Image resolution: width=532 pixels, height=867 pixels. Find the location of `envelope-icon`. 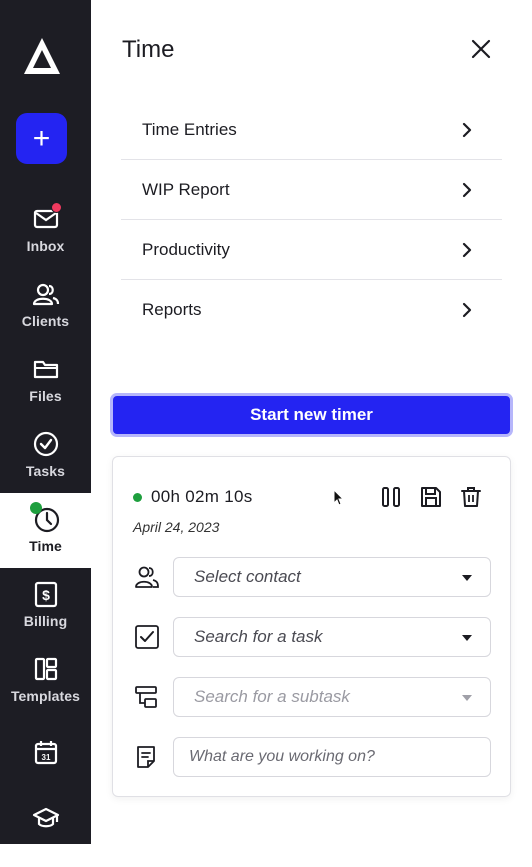

envelope-icon is located at coordinates (47, 217).